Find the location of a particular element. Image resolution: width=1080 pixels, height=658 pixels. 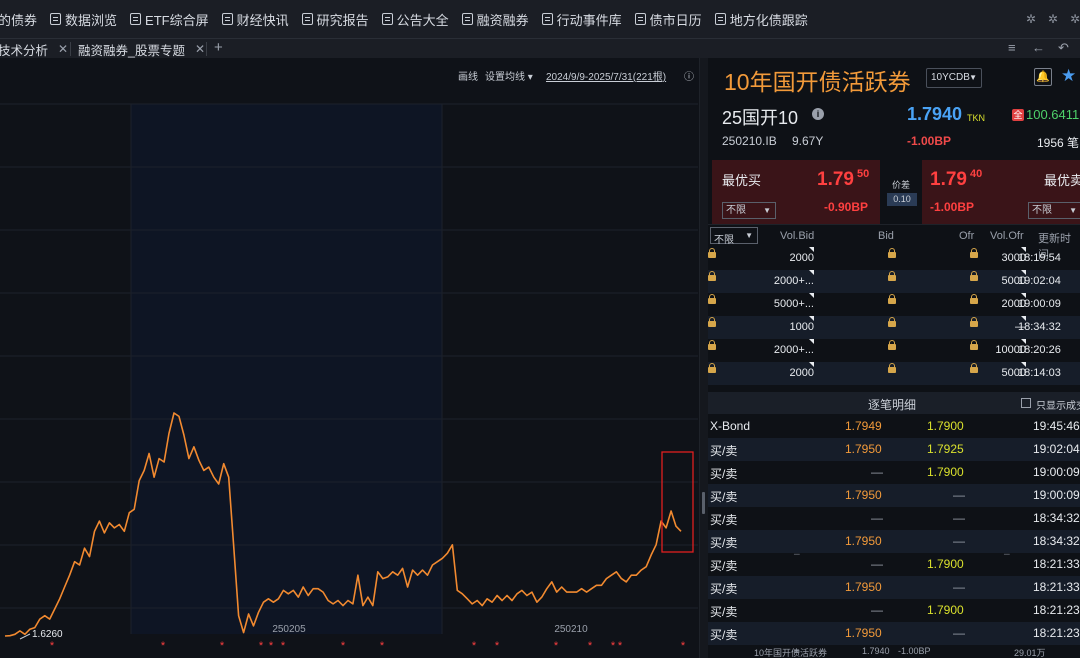

depth-row: 2000 3000 18:19:54 is located at coordinates (894, 258).